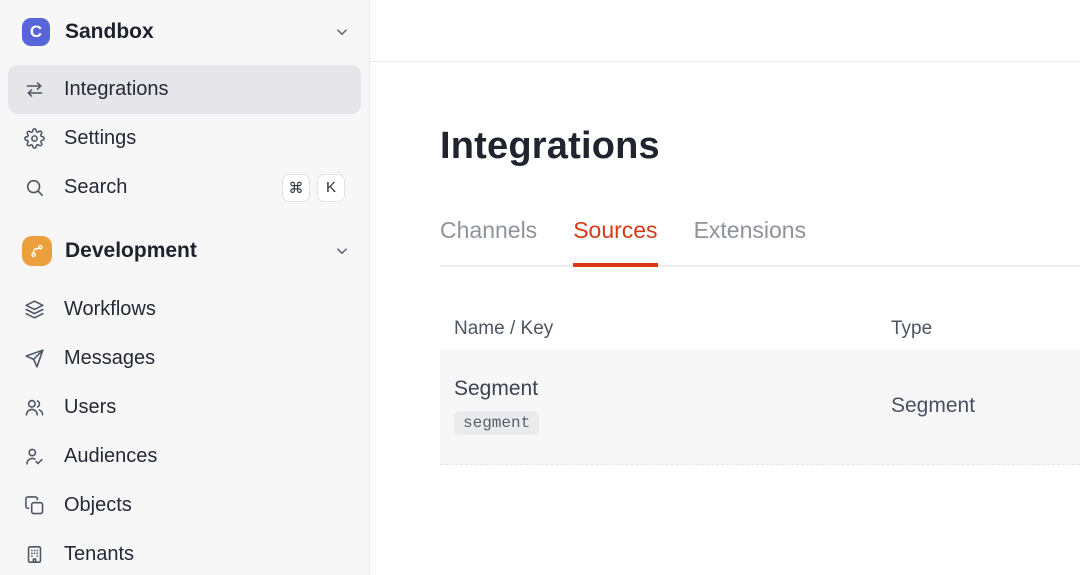  Describe the element at coordinates (331, 187) in the screenshot. I see `keycap-k: K` at that location.